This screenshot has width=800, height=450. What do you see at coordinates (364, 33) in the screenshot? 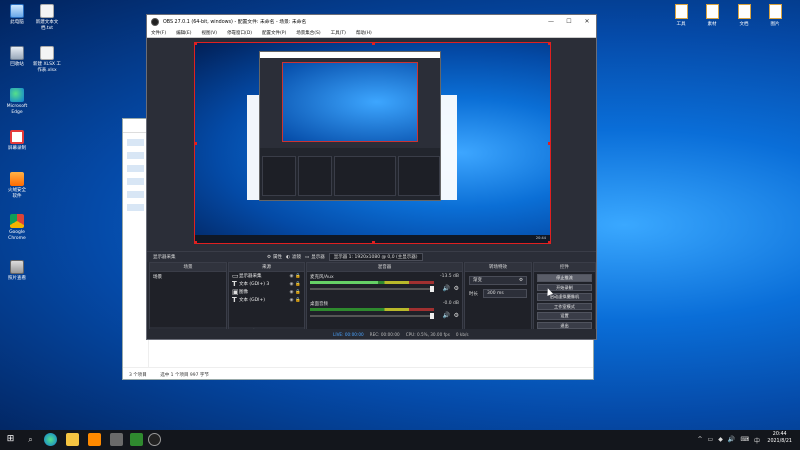
I see `menu-help: 帮助(H)` at bounding box center [364, 33].